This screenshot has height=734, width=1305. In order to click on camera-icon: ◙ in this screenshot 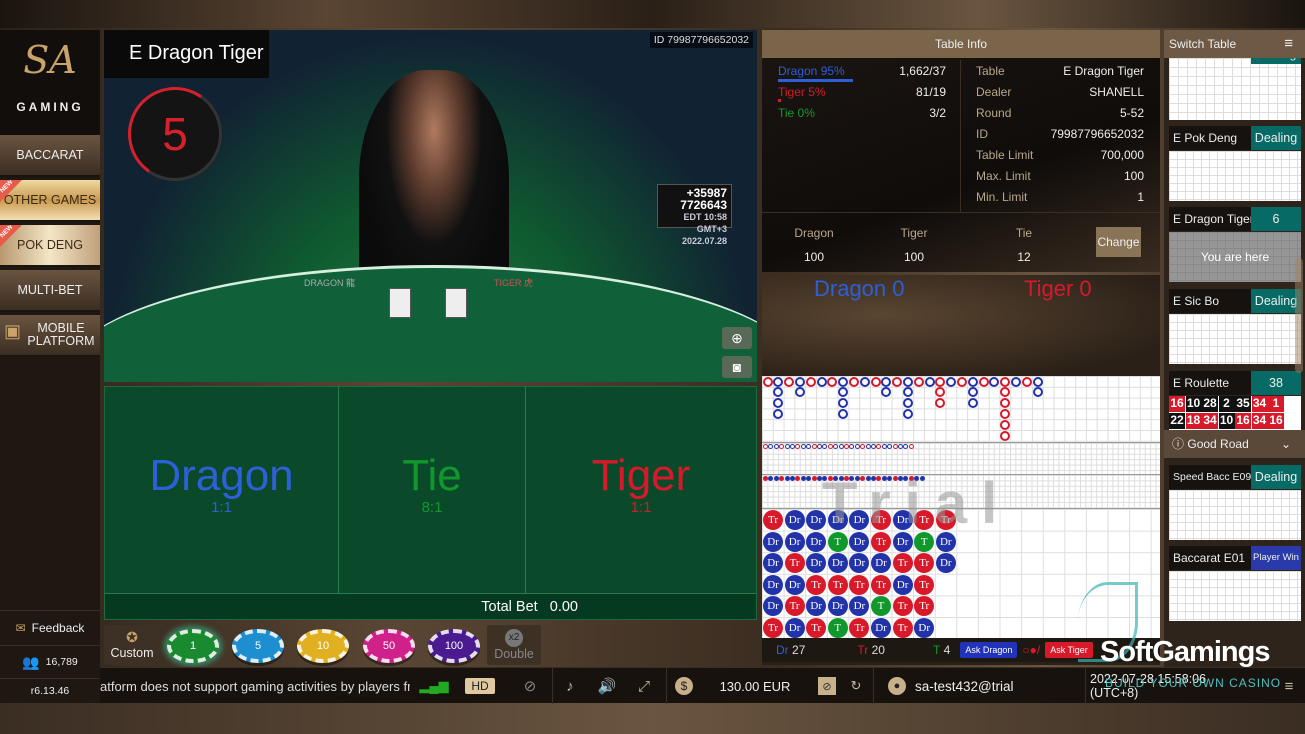, I will do `click(737, 367)`.